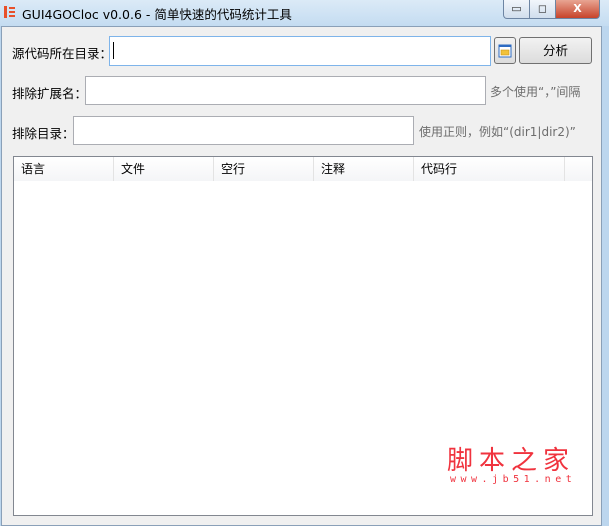 The width and height of the screenshot is (609, 526). What do you see at coordinates (50, 93) in the screenshot?
I see `exclude-ext-label: 排除扩展名：` at bounding box center [50, 93].